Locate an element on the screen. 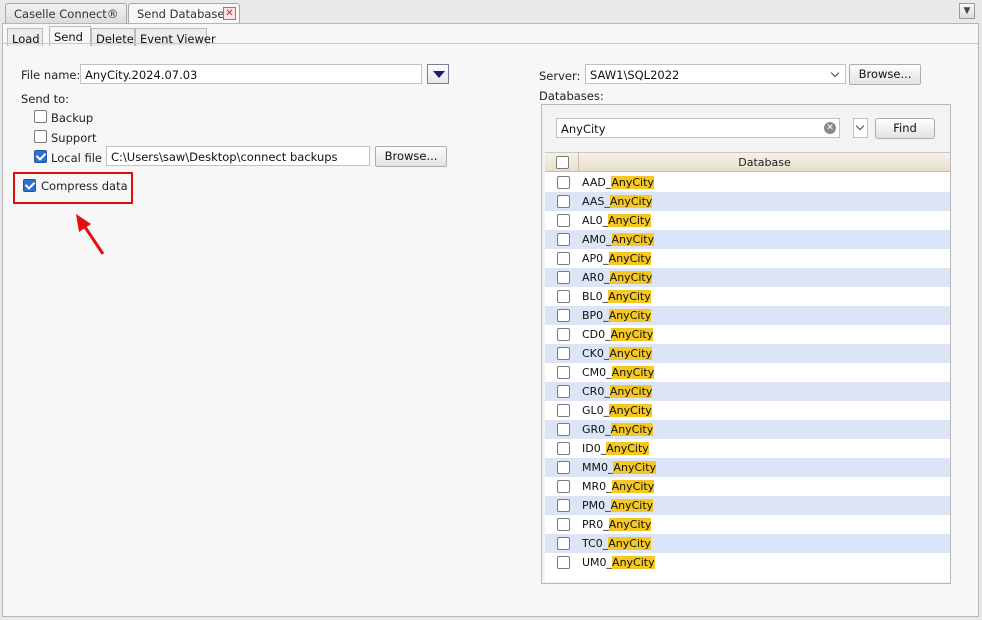 The width and height of the screenshot is (982, 620). database-search-input: AnyCity ✕ is located at coordinates (698, 128).